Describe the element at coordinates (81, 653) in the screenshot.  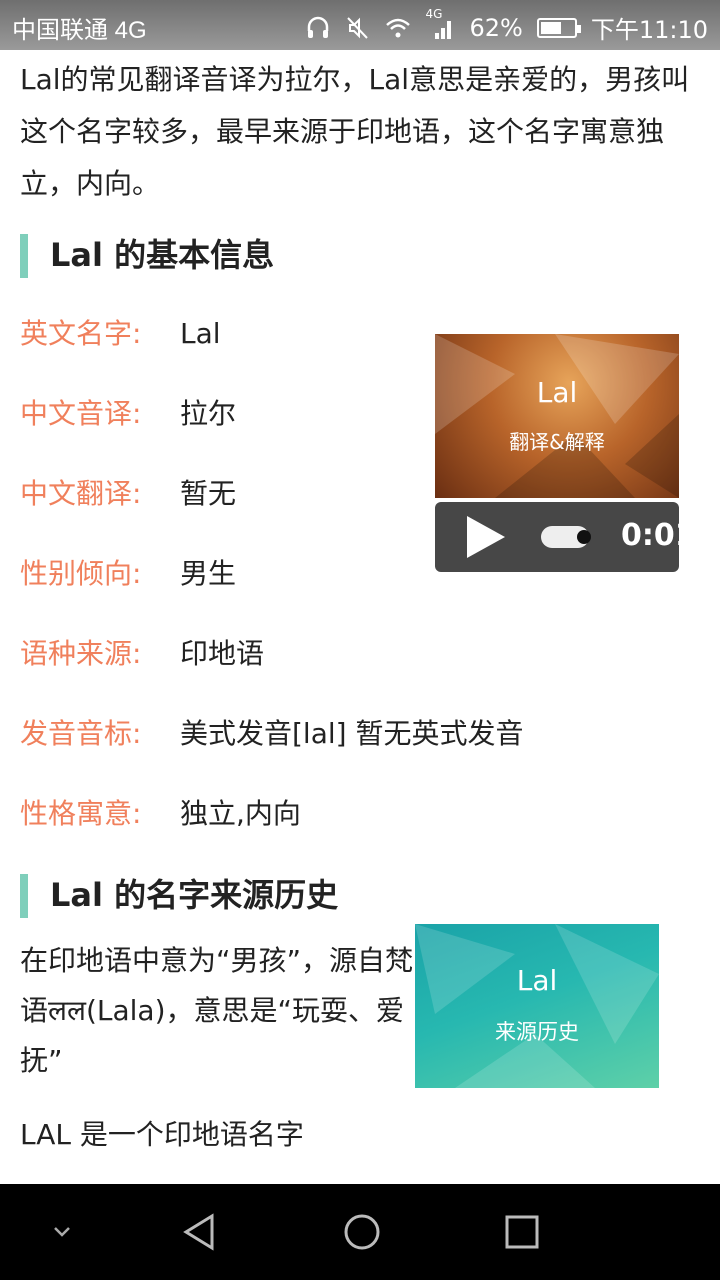
I see `info-label: 语种来源:` at that location.